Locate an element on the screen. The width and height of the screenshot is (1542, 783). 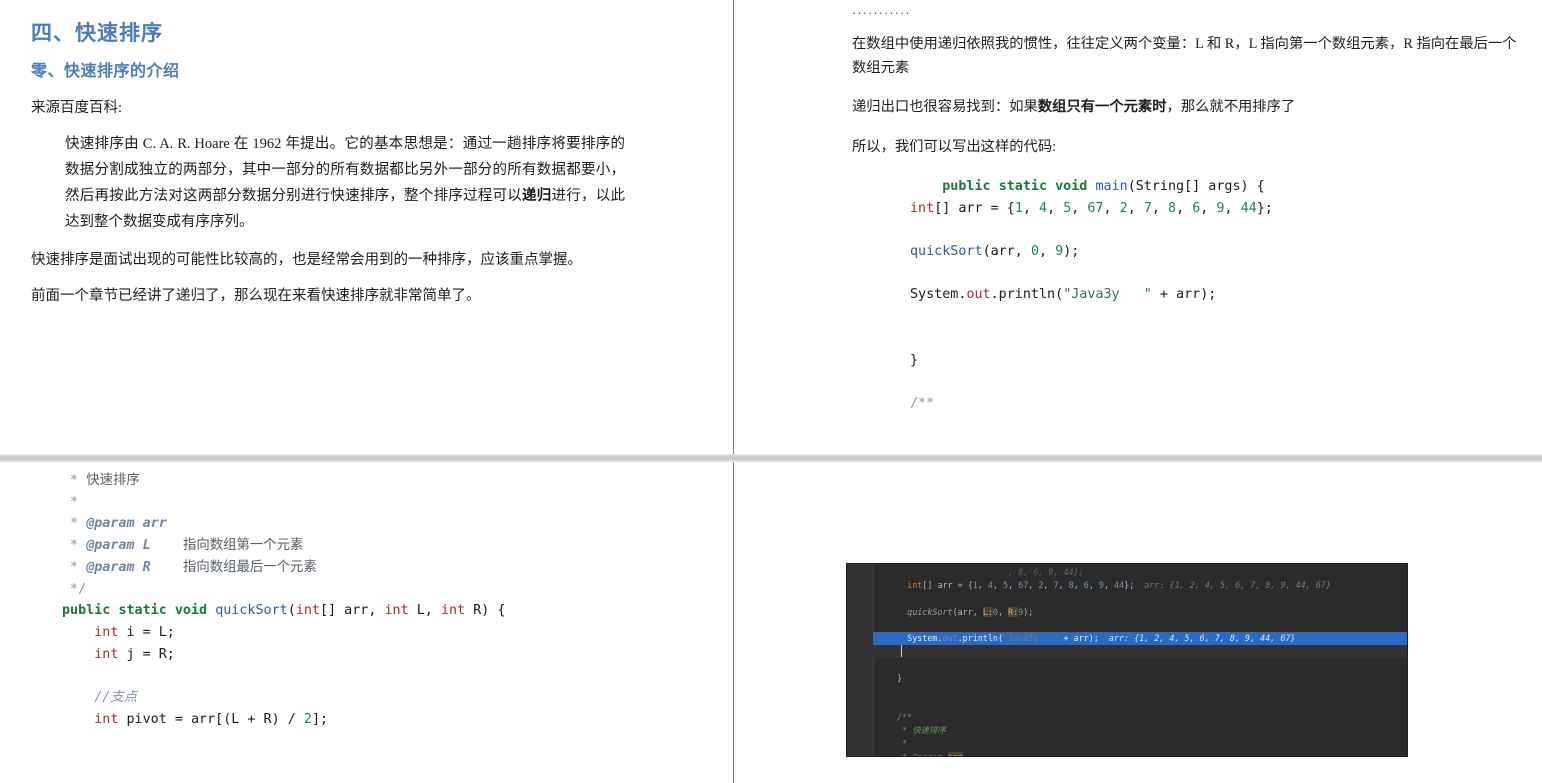
paragraph-base-case: 递归出口也很容易找到：如果数组只有一个元素时，那么就不用排序了 is located at coordinates (1185, 108).